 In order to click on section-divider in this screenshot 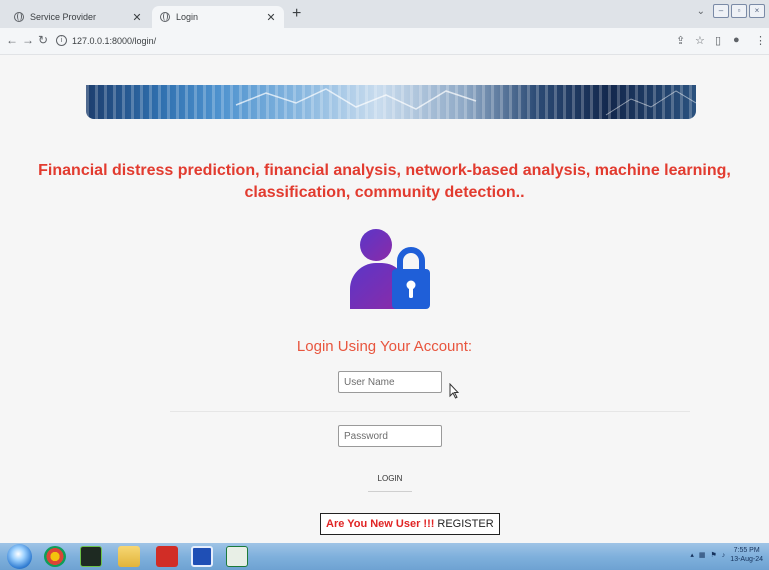, I will do `click(430, 411)`.